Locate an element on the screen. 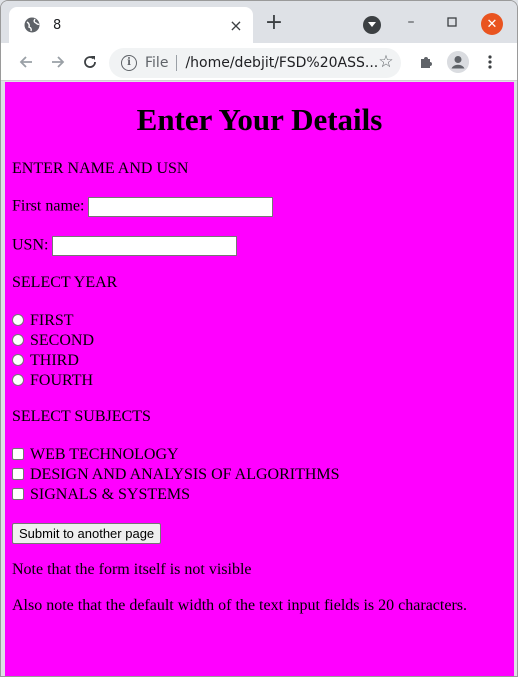 The height and width of the screenshot is (677, 518). globe-icon is located at coordinates (32, 25).